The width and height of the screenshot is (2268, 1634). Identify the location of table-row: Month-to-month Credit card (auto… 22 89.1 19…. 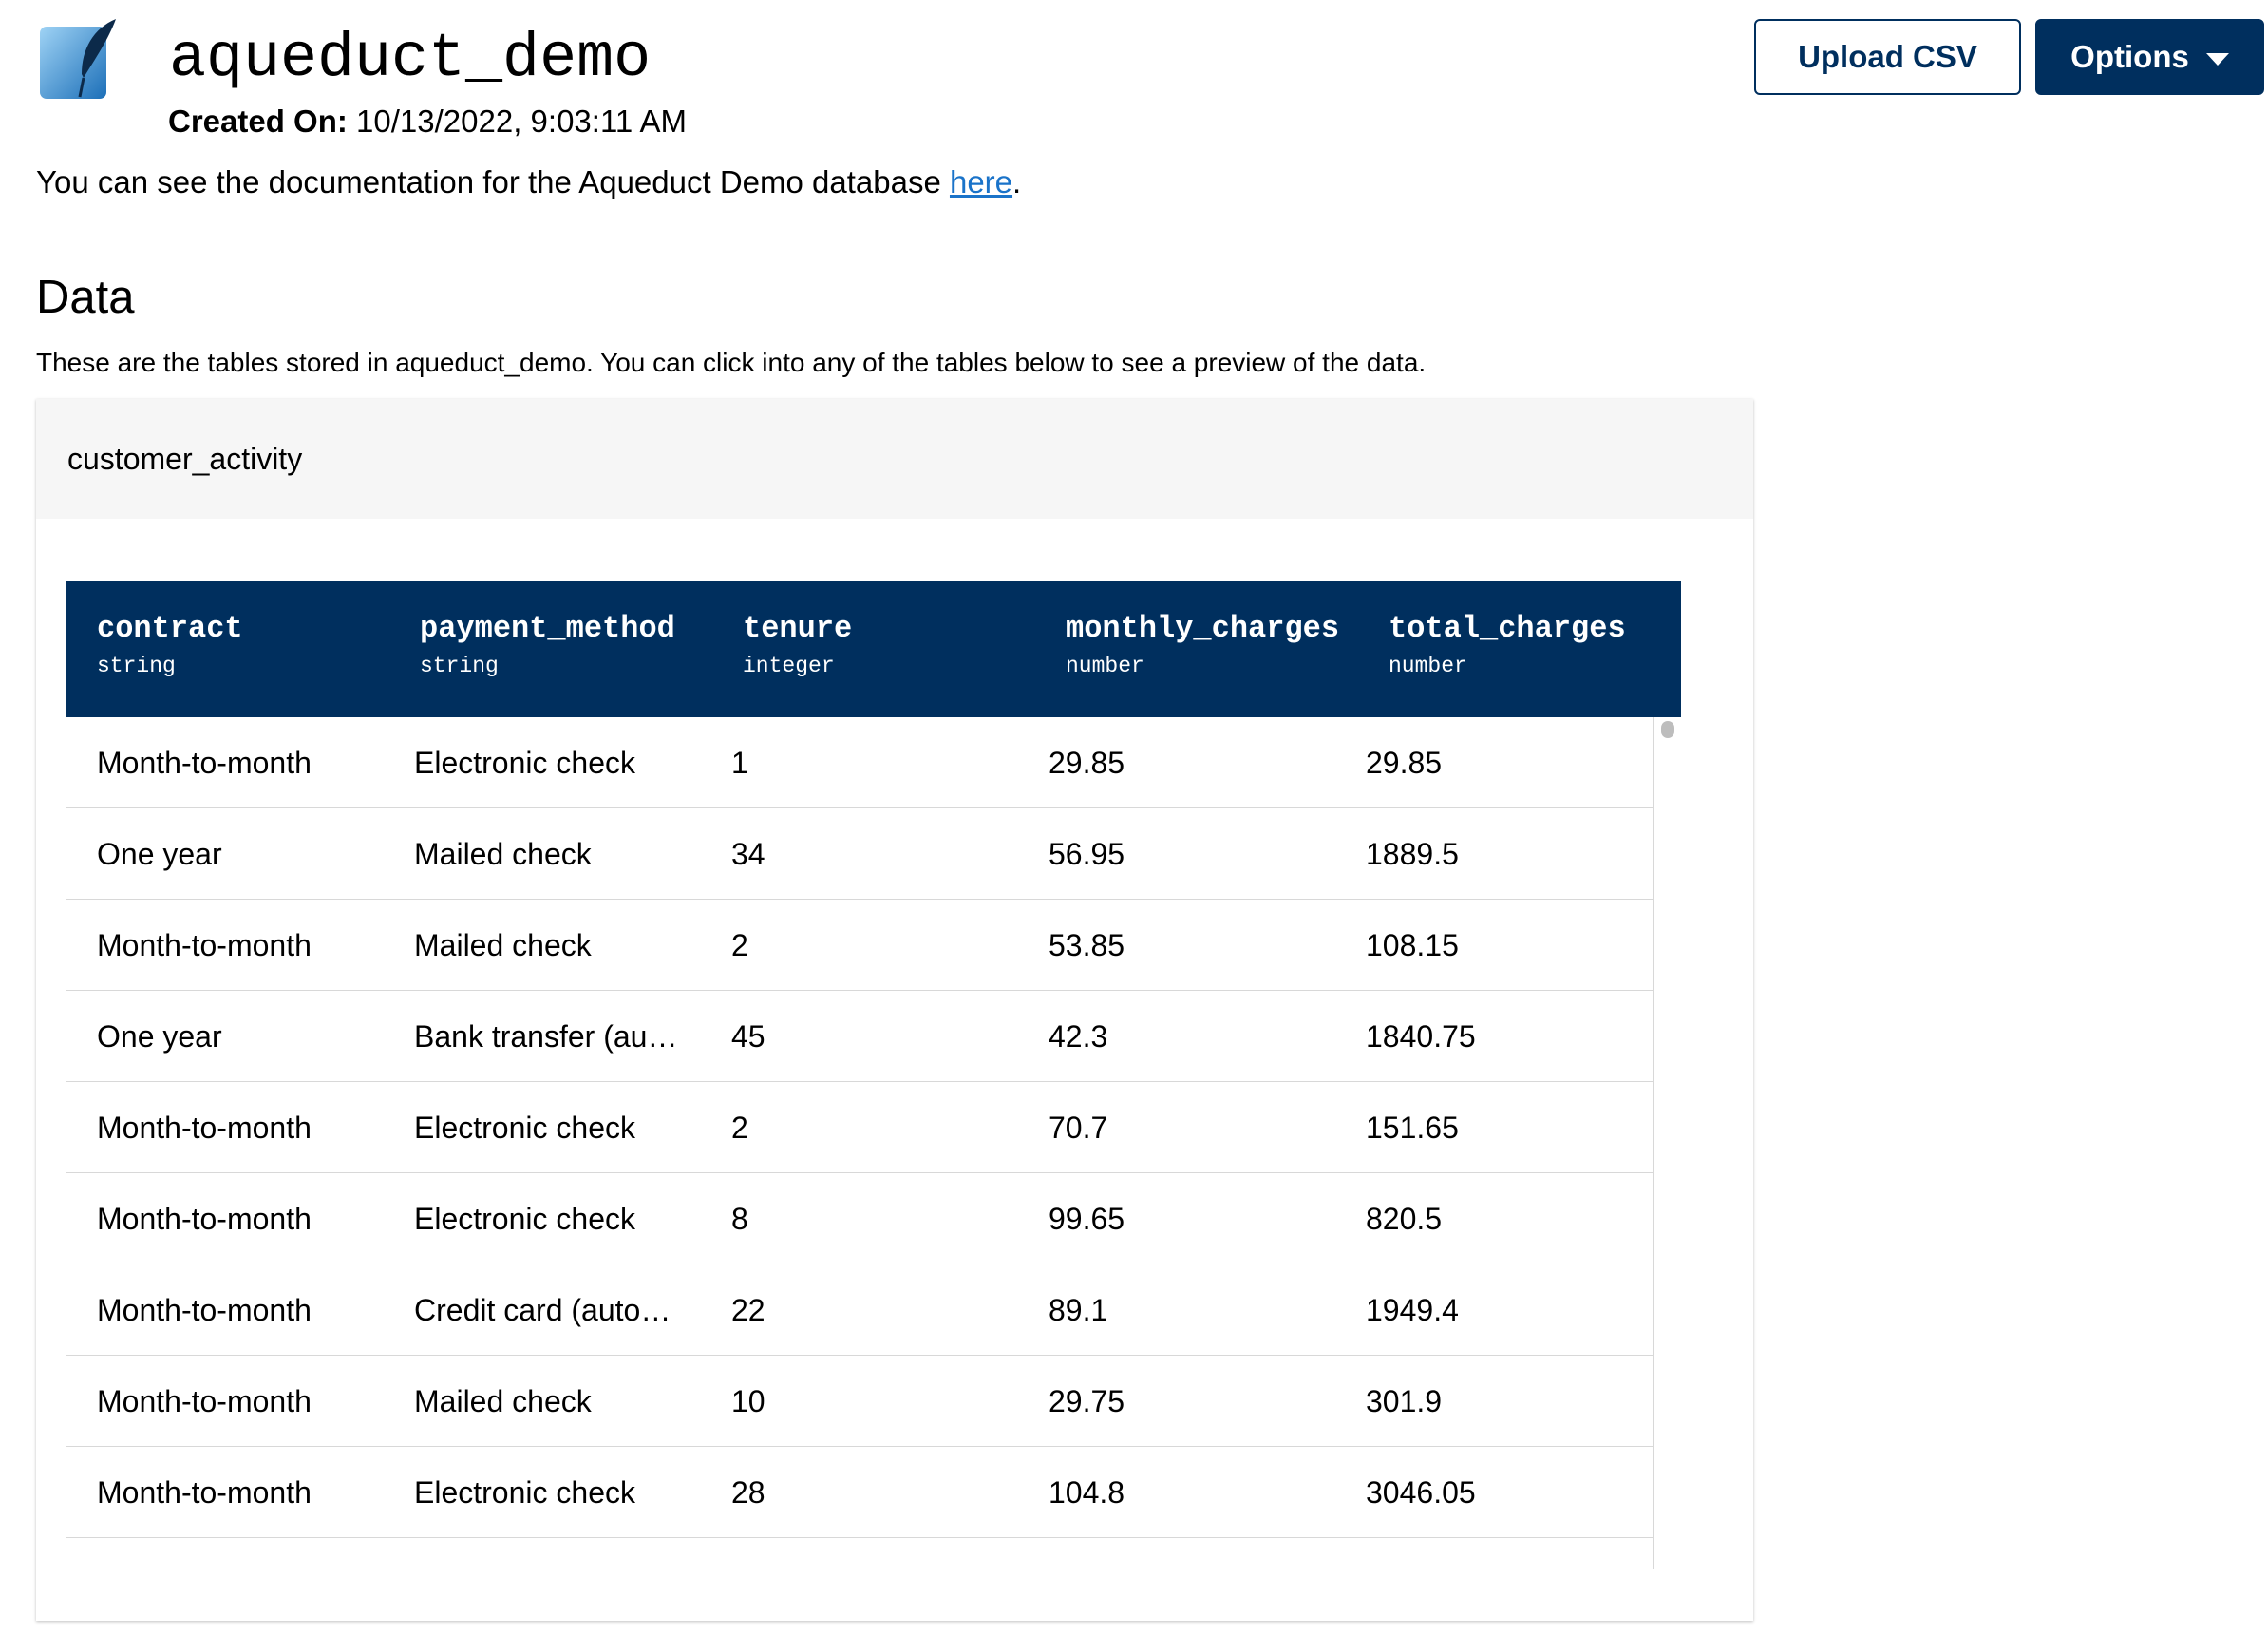
(860, 1310).